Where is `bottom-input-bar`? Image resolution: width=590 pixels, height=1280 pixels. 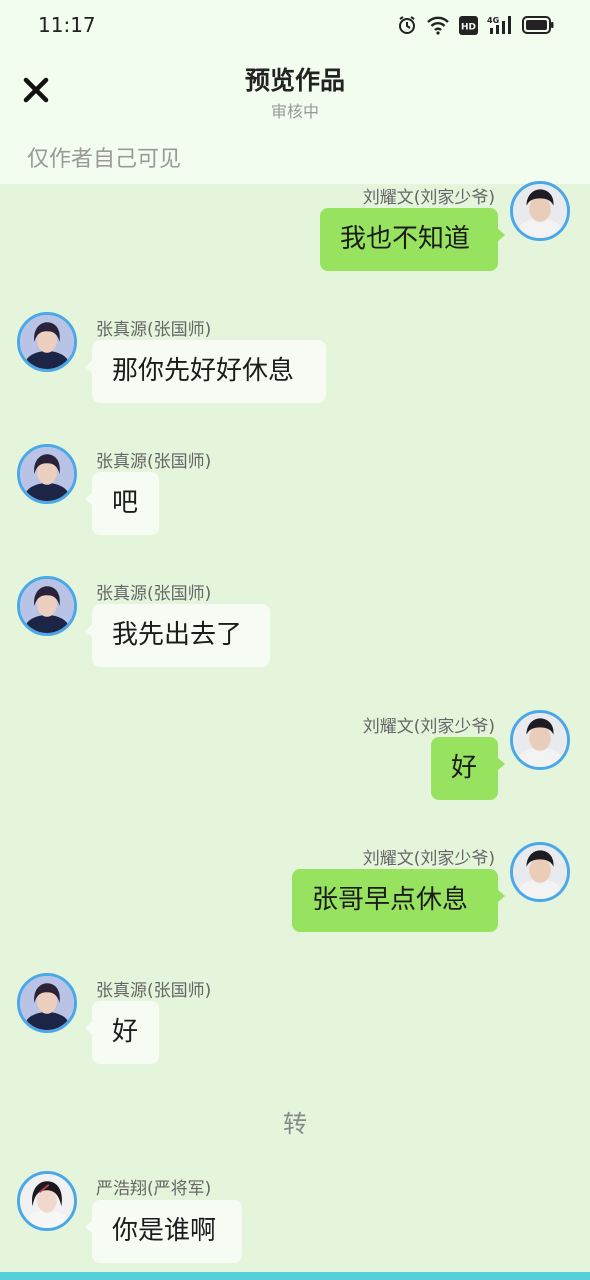 bottom-input-bar is located at coordinates (295, 1276).